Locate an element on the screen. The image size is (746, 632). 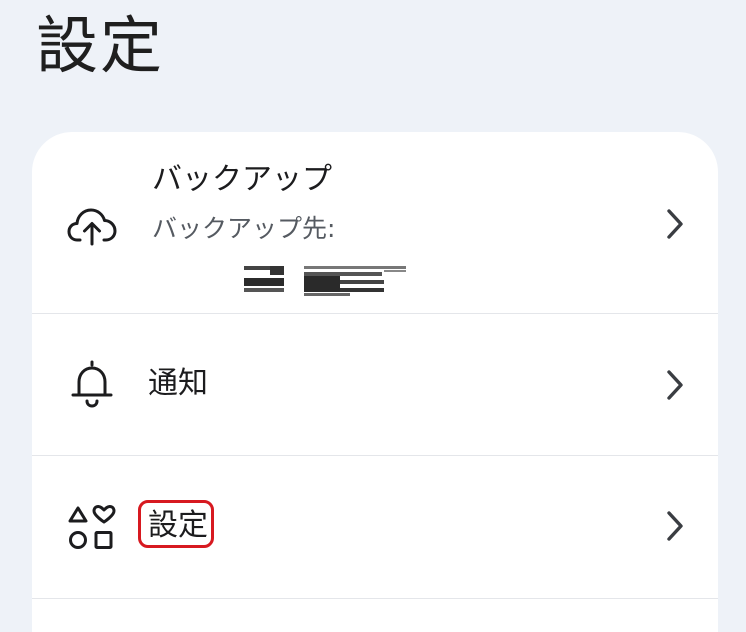
backup-label: バックアップ is located at coordinates (242, 179).